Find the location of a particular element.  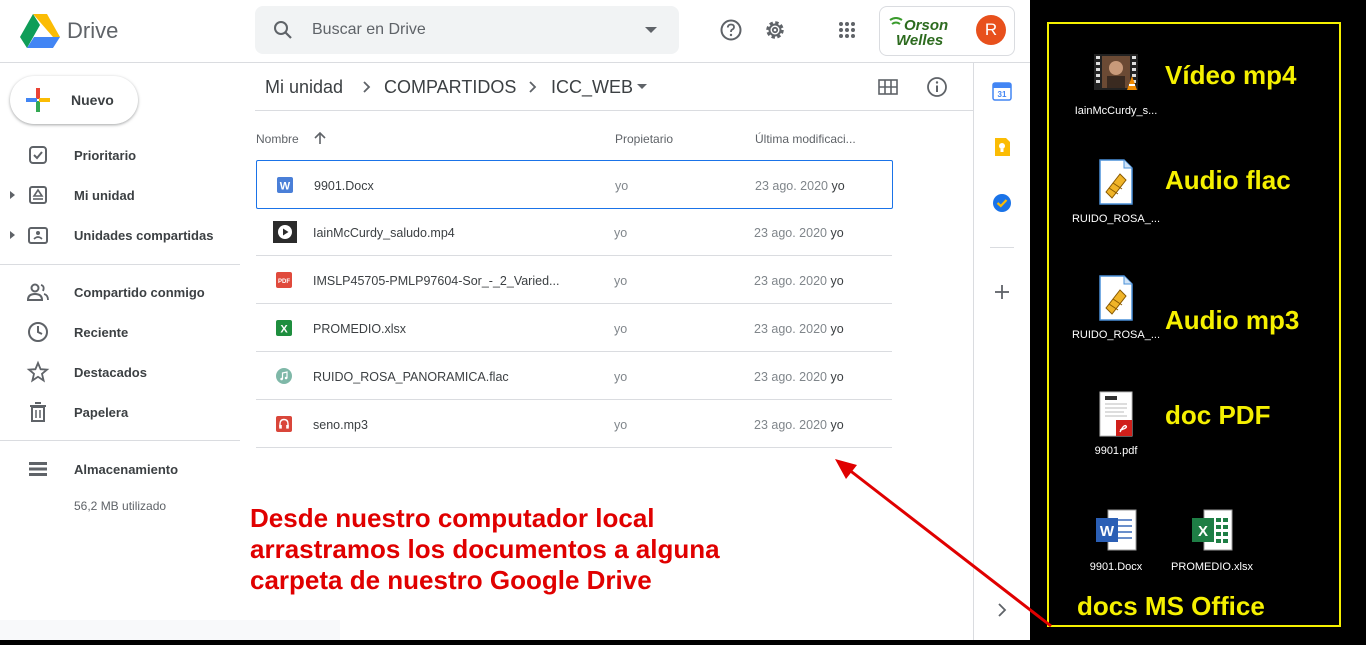

sidebar-item-compartido-conmigo: Compartido conmigo is located at coordinates (120, 292).